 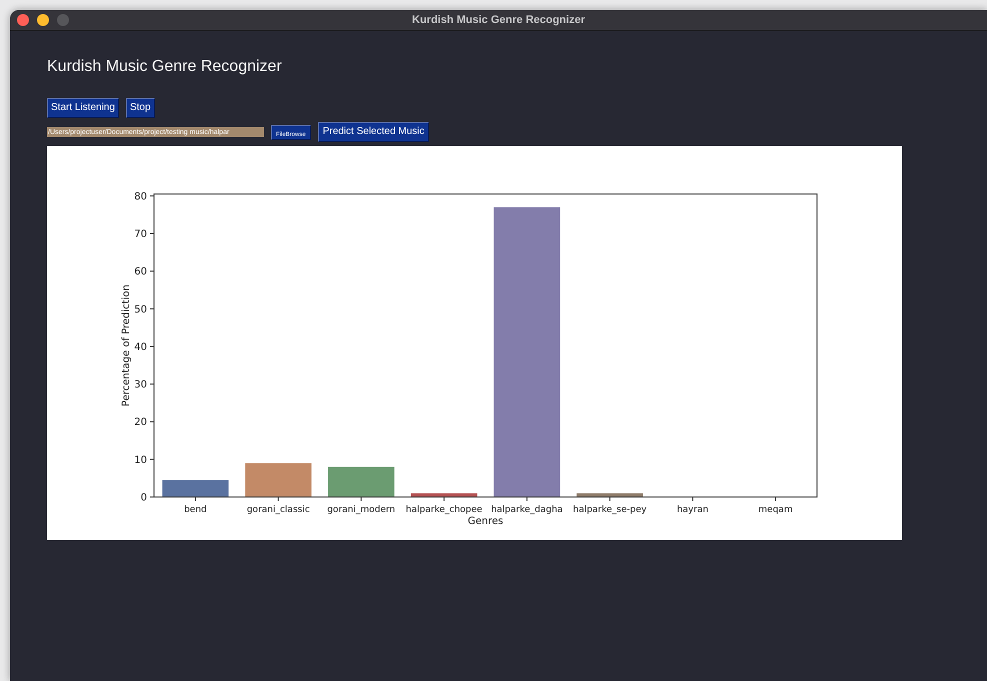 I want to click on x-tick-label: halparke_se-pey, so click(x=610, y=510).